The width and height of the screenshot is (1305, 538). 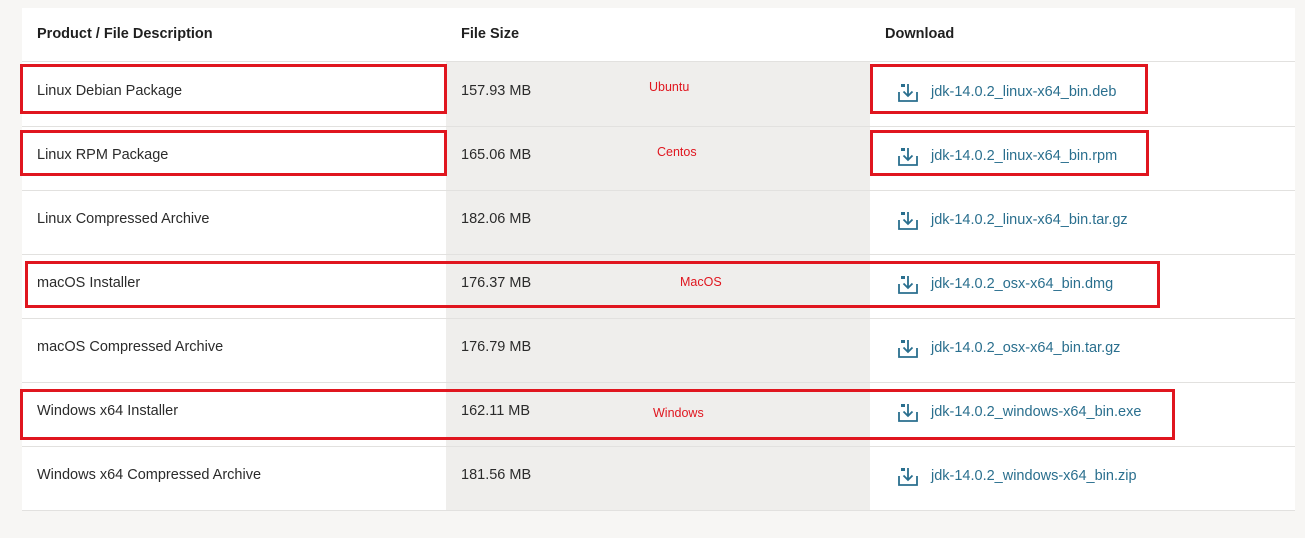 I want to click on download-filename: jdk-14.0.2_linux-x64_bin.tar.gz, so click(x=1029, y=220).